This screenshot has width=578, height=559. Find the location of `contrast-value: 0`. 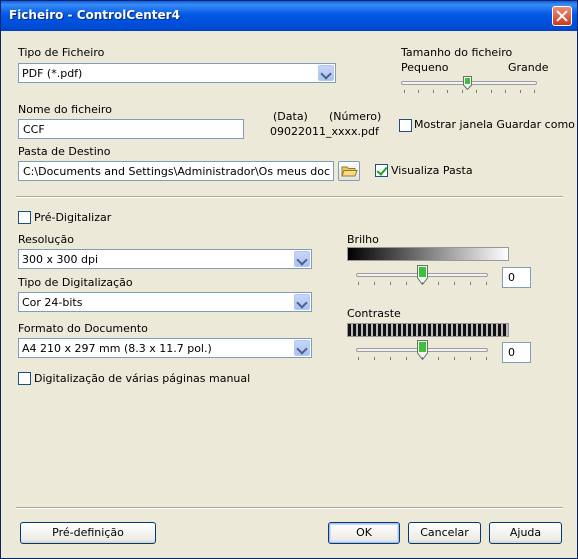

contrast-value: 0 is located at coordinates (511, 352).